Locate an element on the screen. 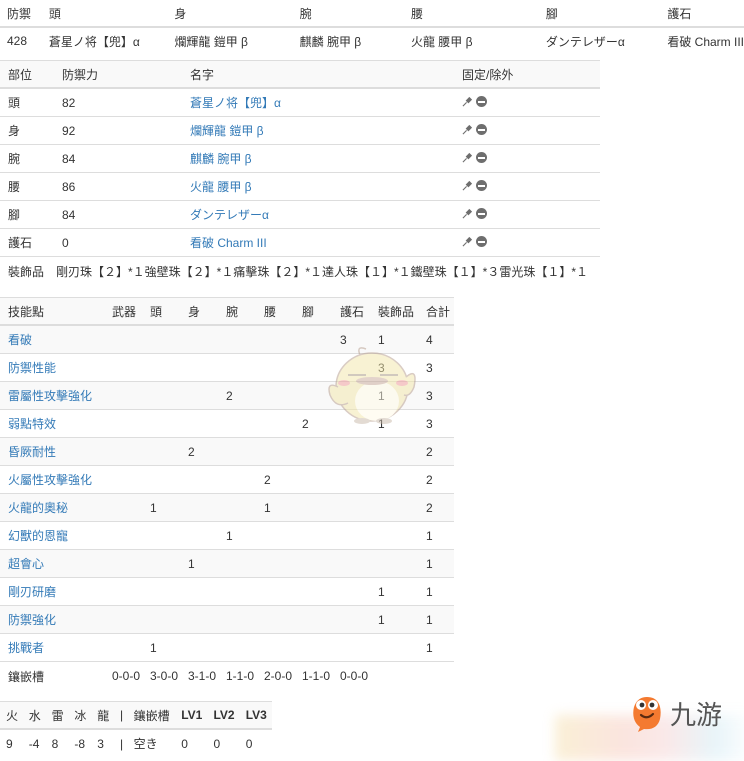  site-logo: 九游 is located at coordinates (676, 713).